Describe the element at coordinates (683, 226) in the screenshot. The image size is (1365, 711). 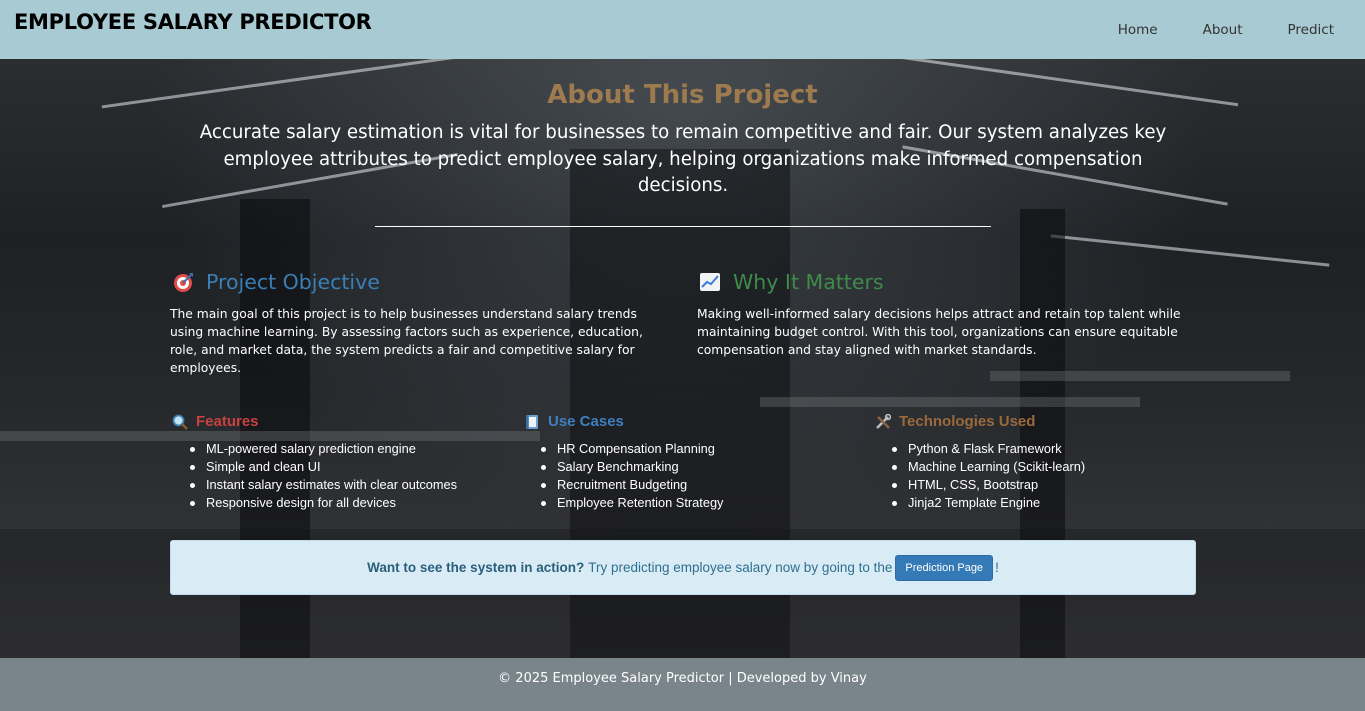
I see `section-divider` at that location.